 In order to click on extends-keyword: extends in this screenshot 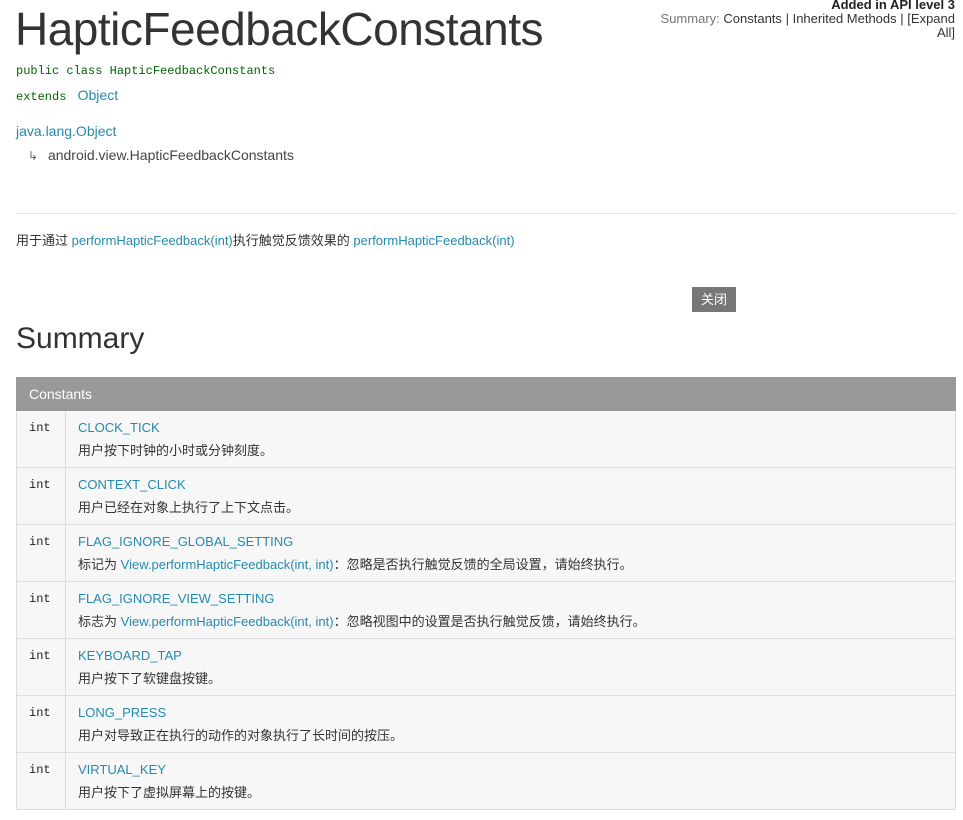, I will do `click(41, 97)`.